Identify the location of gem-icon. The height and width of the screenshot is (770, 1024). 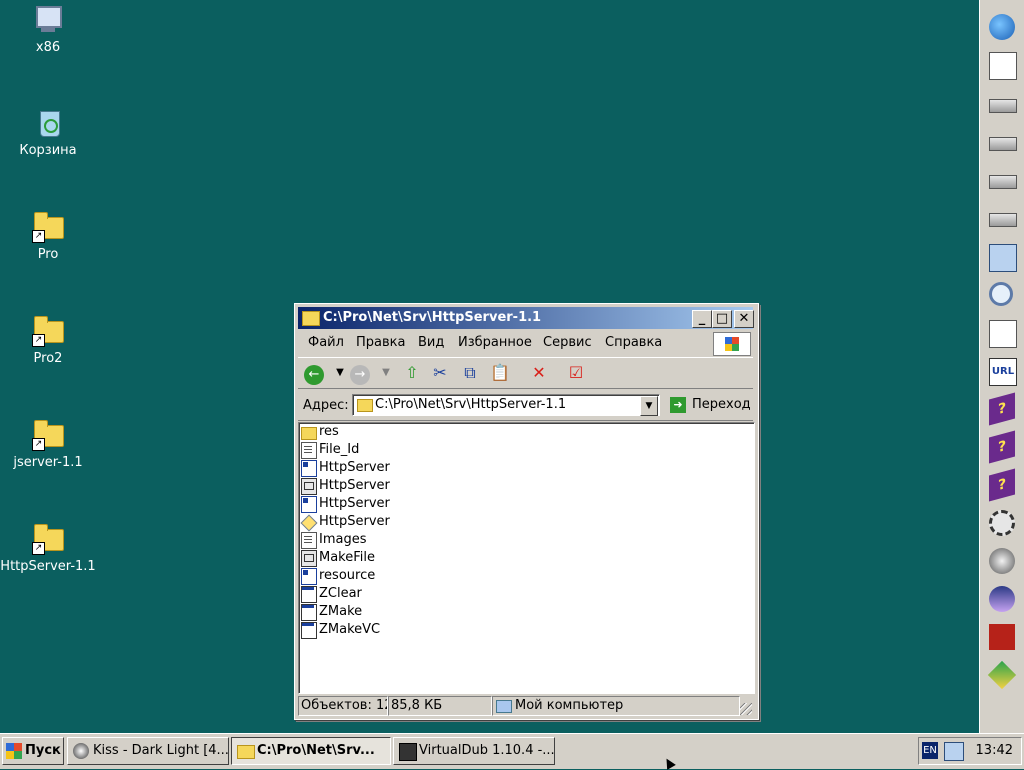
(1002, 675).